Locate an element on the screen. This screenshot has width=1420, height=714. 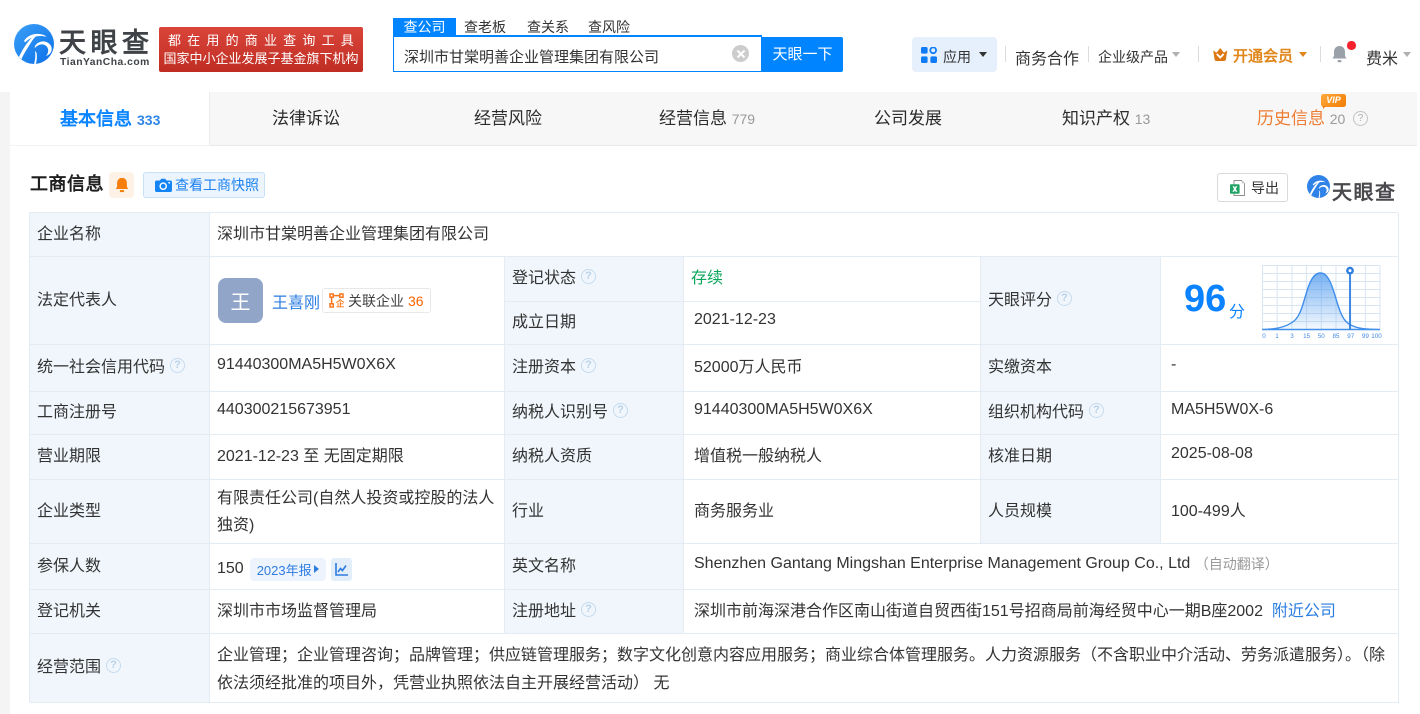
svg-text: 3 is located at coordinates (1292, 336).